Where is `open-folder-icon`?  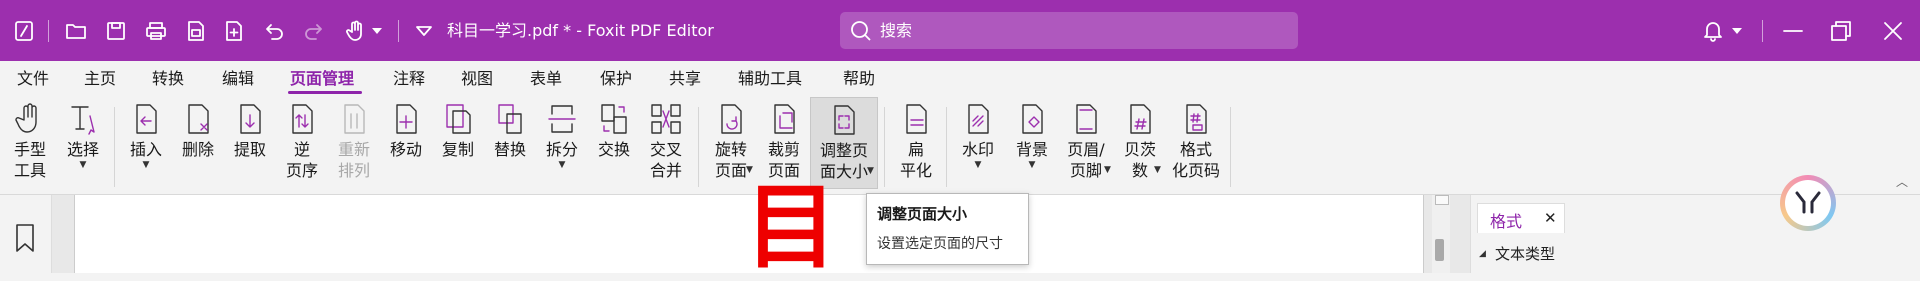
open-folder-icon is located at coordinates (76, 30).